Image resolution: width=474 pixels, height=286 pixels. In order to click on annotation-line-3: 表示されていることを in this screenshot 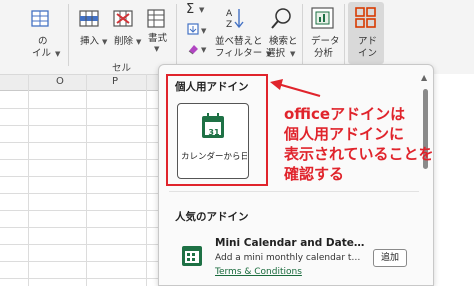, I will do `click(359, 154)`.